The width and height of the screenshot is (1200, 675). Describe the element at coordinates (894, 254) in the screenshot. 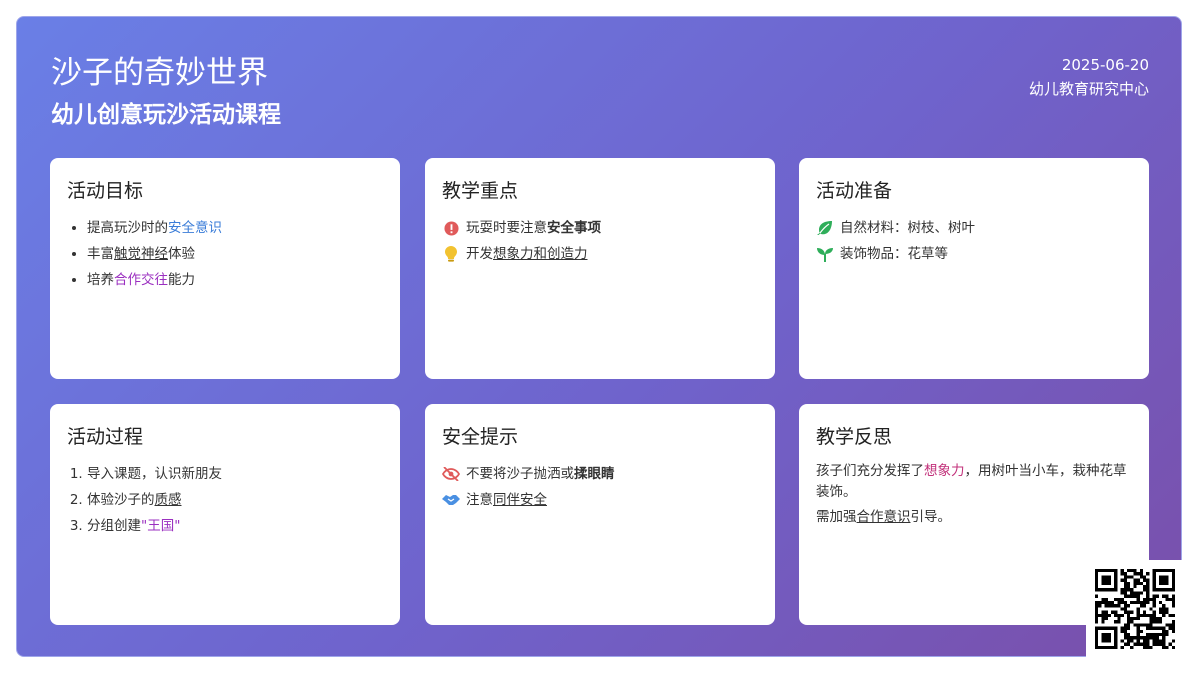

I see `item-text: 装饰物品：花草等` at that location.